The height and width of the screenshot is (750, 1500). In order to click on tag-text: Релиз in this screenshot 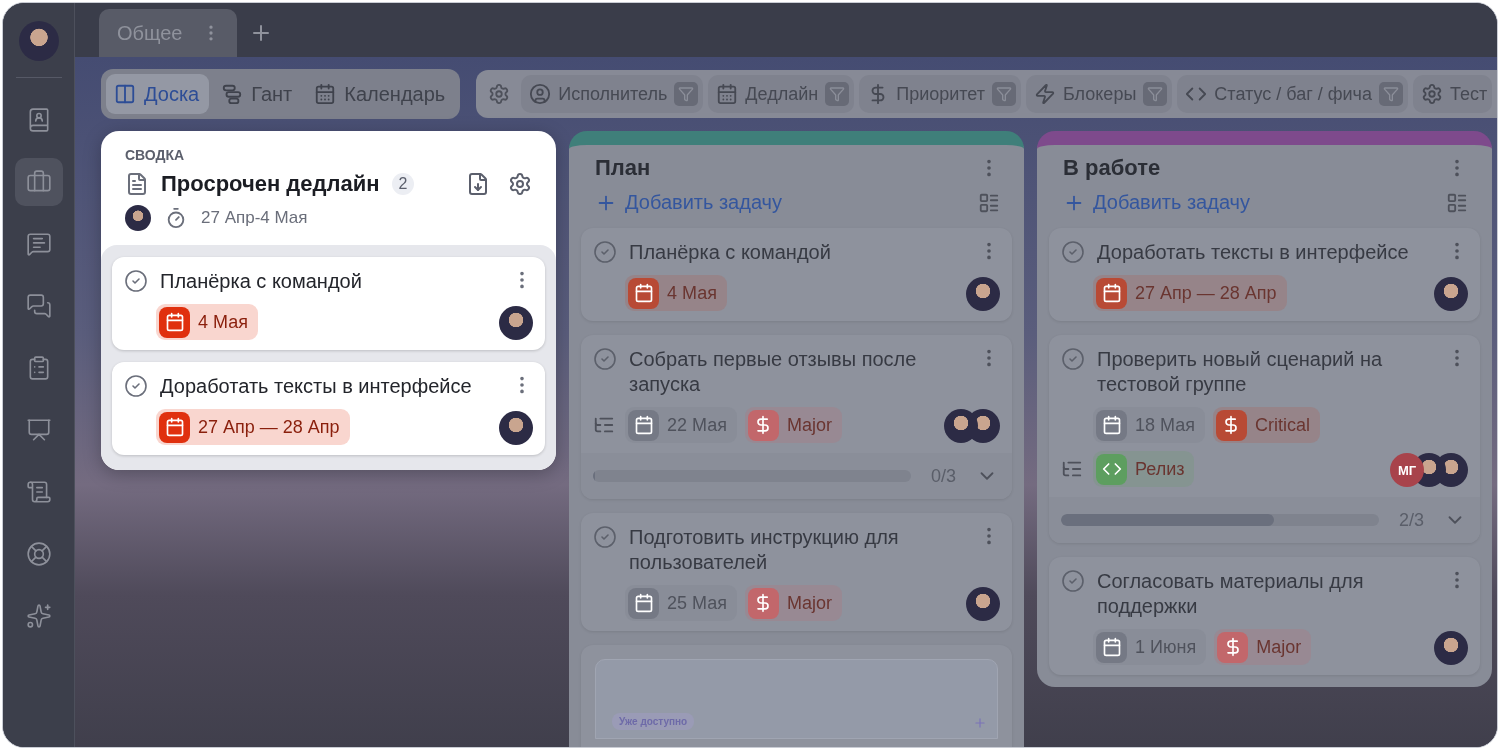, I will do `click(1160, 469)`.